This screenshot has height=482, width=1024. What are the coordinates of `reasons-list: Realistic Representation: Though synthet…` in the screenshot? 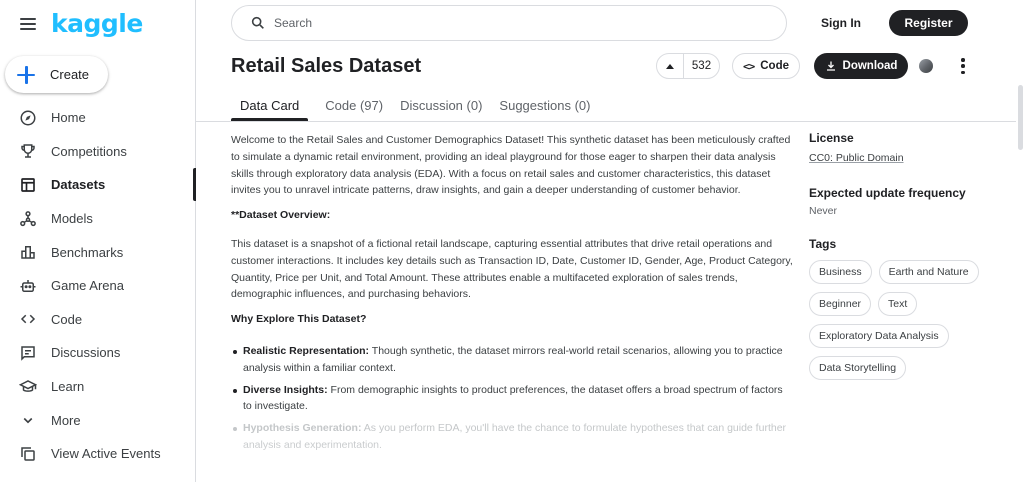 It's located at (512, 398).